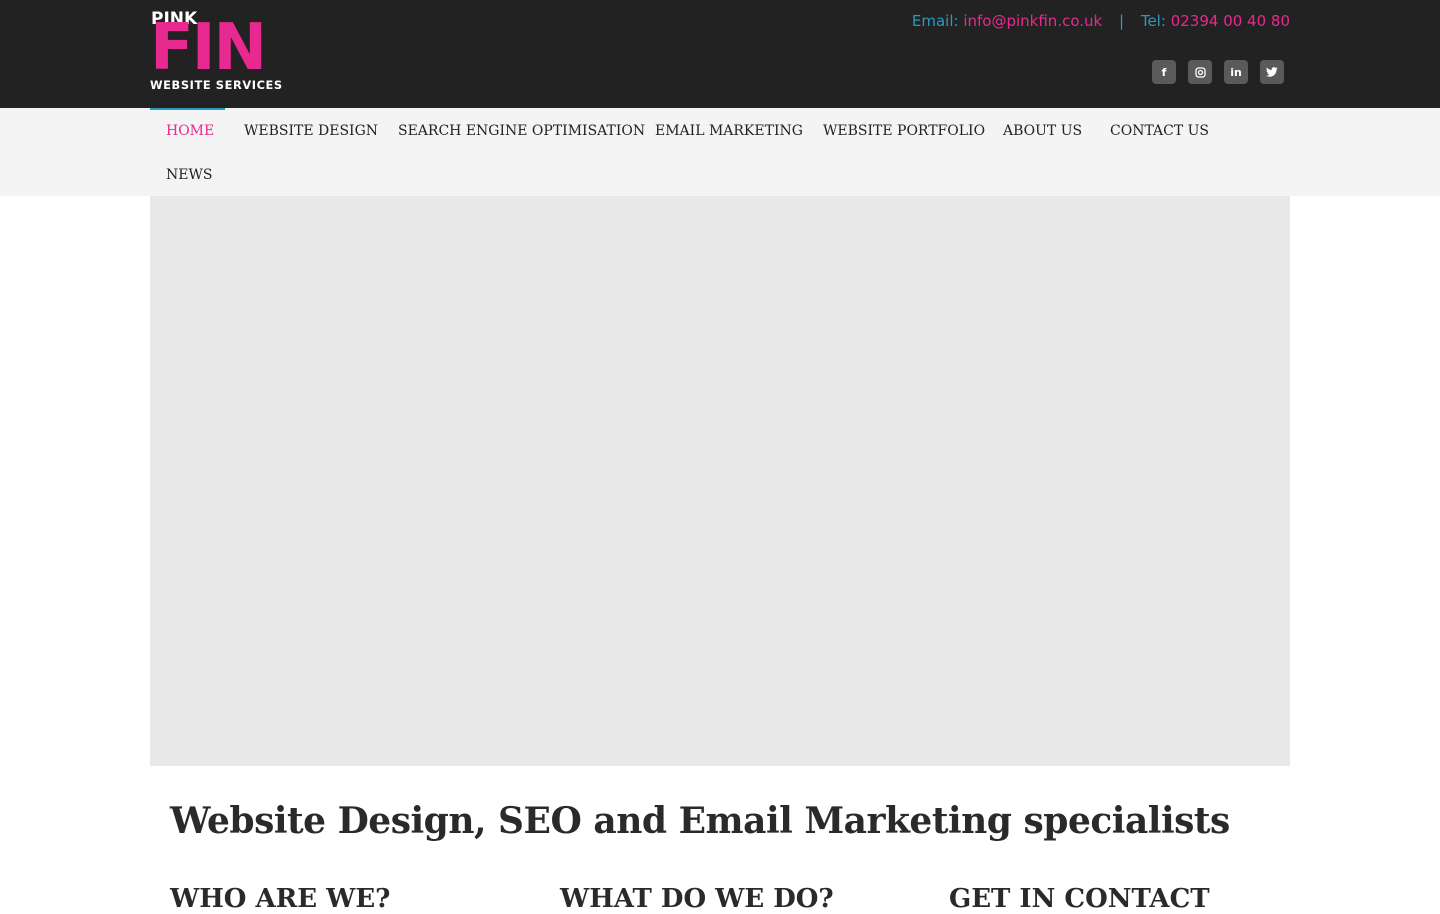 Image resolution: width=1440 pixels, height=914 pixels. Describe the element at coordinates (1079, 899) in the screenshot. I see `get-in-contact-heading: GET IN CONTACT` at that location.